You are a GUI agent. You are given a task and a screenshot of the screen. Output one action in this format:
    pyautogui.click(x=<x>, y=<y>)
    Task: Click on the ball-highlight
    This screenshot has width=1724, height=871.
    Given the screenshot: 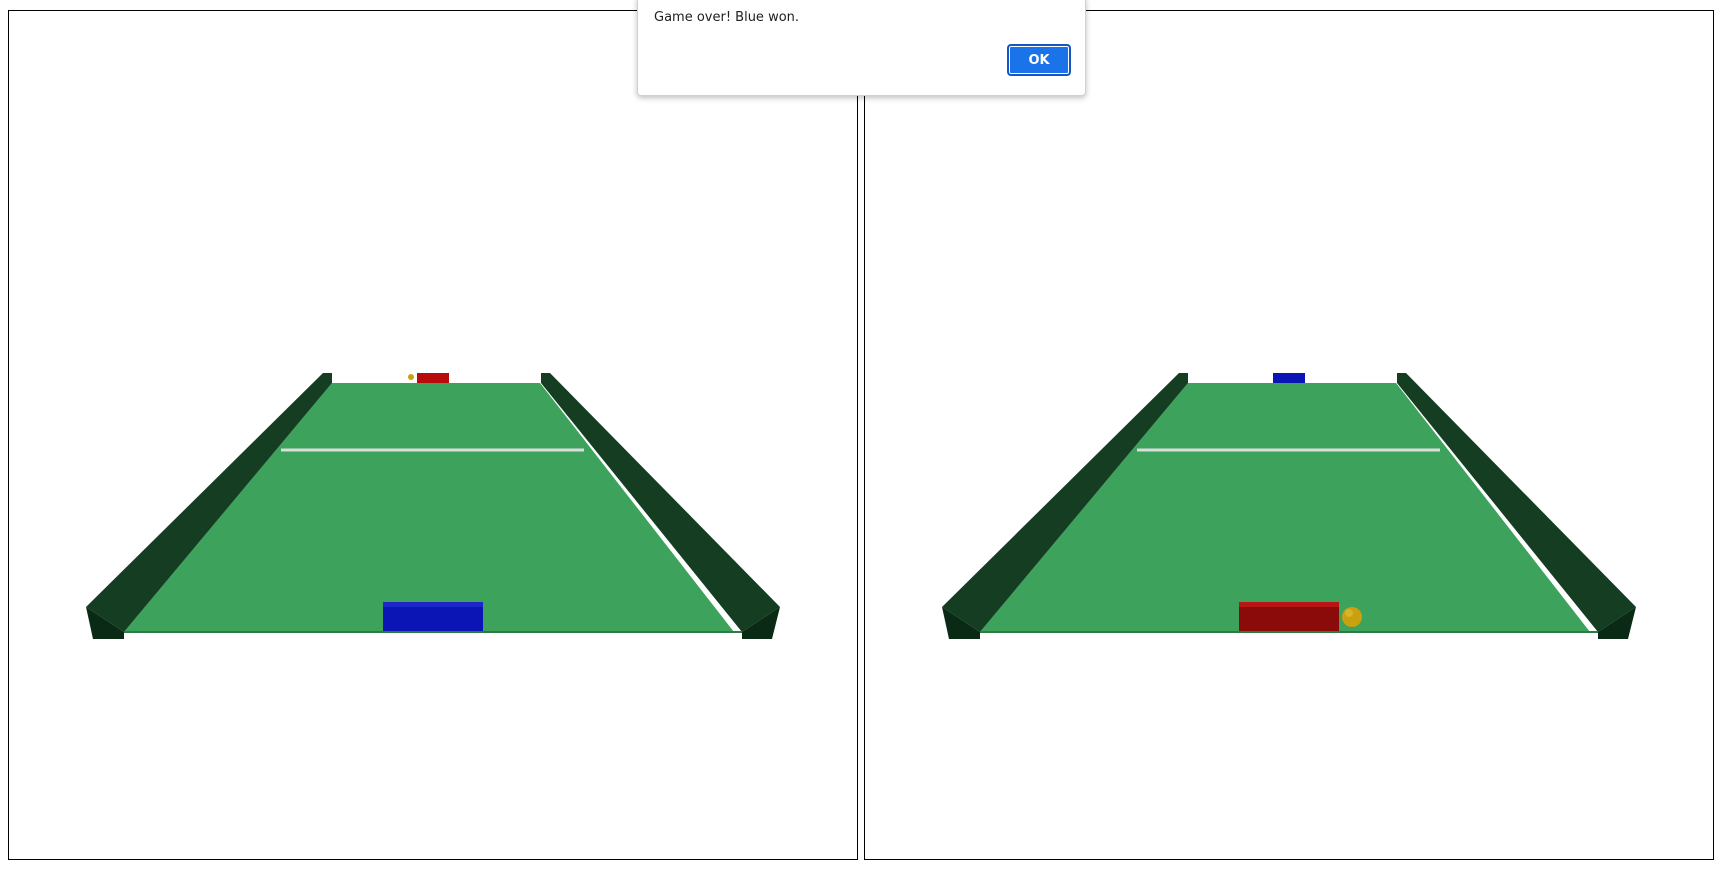 What is the action you would take?
    pyautogui.click(x=1349, y=613)
    